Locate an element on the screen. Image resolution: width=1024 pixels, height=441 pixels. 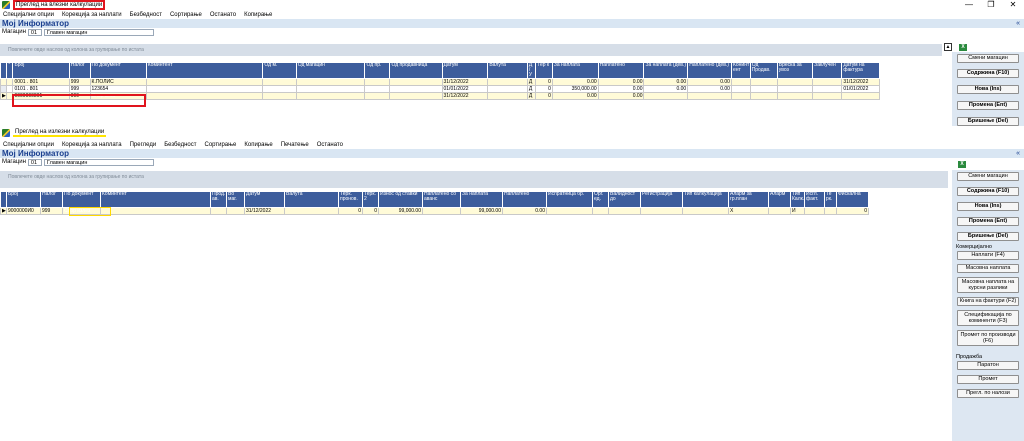
table-cell: 350,000.00 is located at coordinates (575, 89).